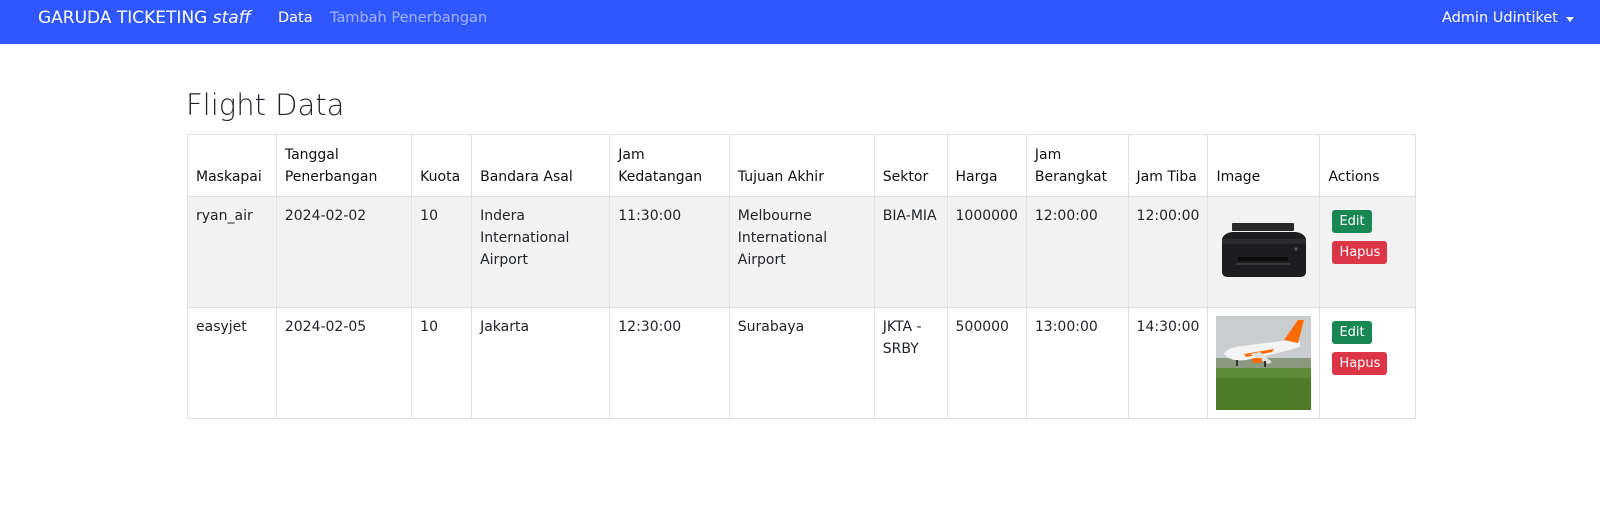 This screenshot has width=1600, height=506. What do you see at coordinates (1264, 165) in the screenshot?
I see `header-image: Image` at bounding box center [1264, 165].